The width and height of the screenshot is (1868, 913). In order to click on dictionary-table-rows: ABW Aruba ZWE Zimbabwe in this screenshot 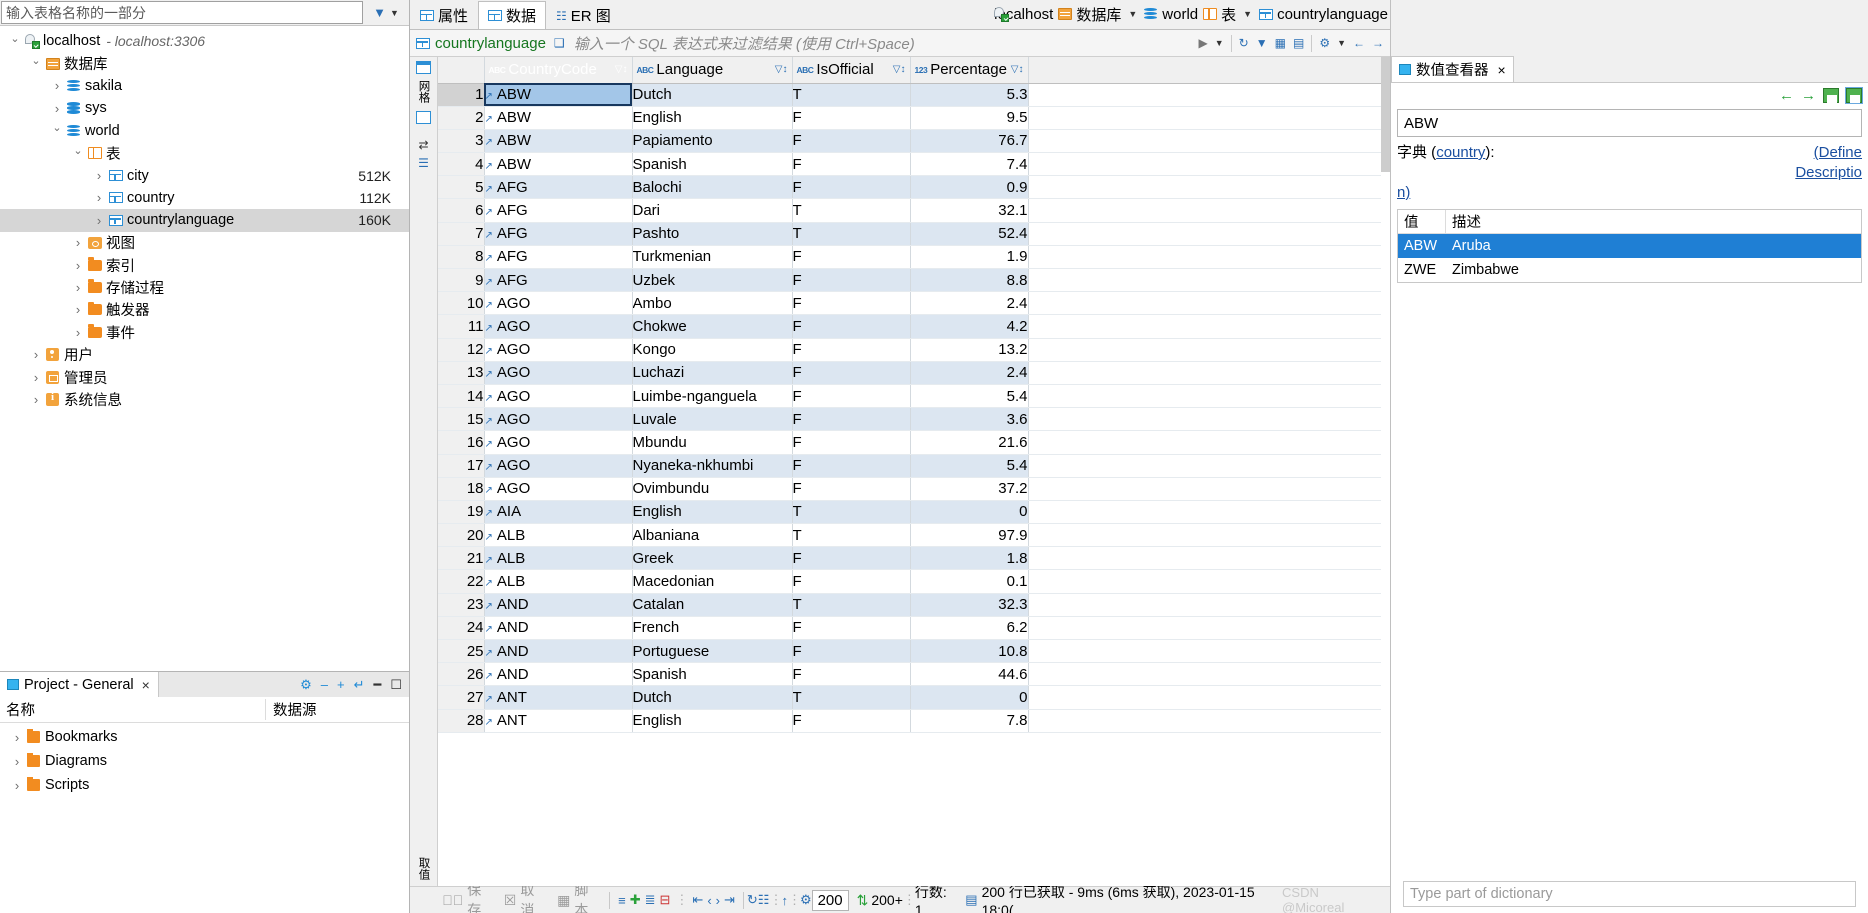, I will do `click(1629, 258)`.